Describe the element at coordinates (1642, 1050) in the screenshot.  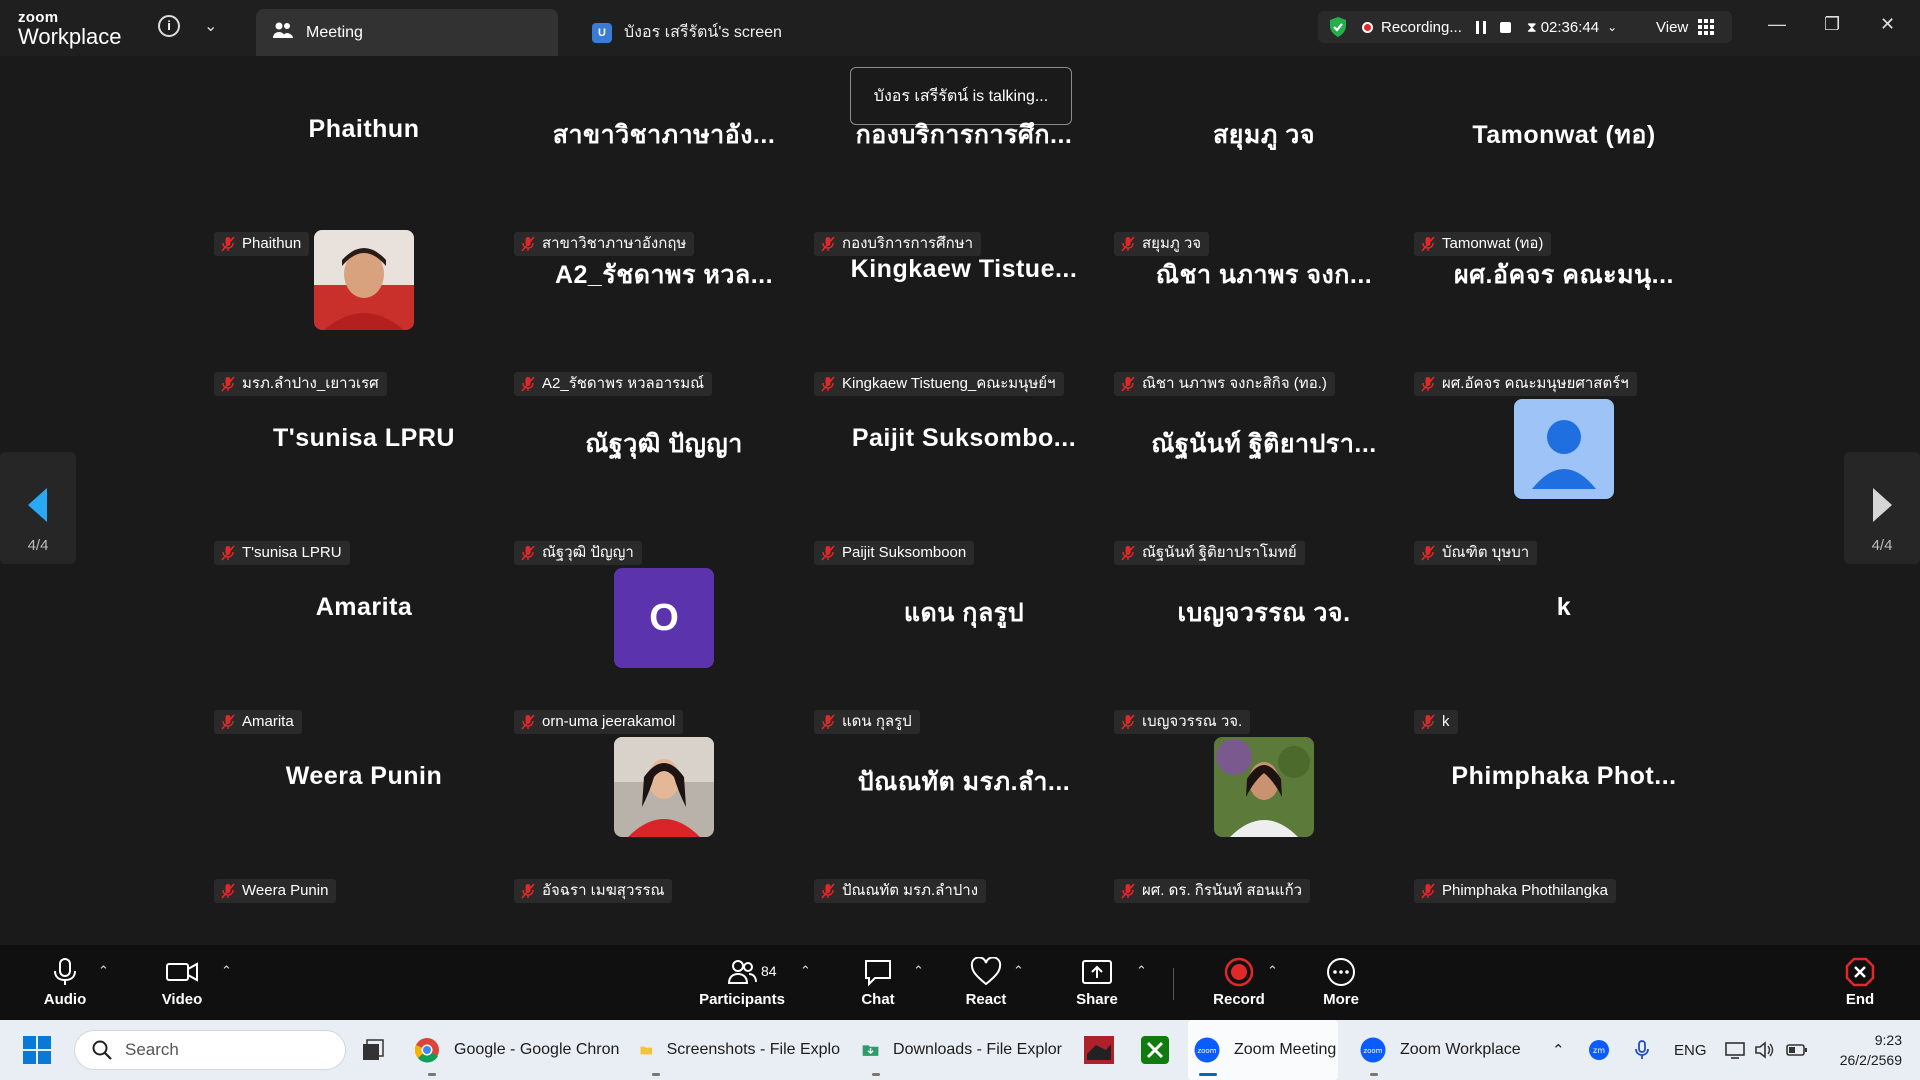
I see `tray-microphone-icon` at that location.